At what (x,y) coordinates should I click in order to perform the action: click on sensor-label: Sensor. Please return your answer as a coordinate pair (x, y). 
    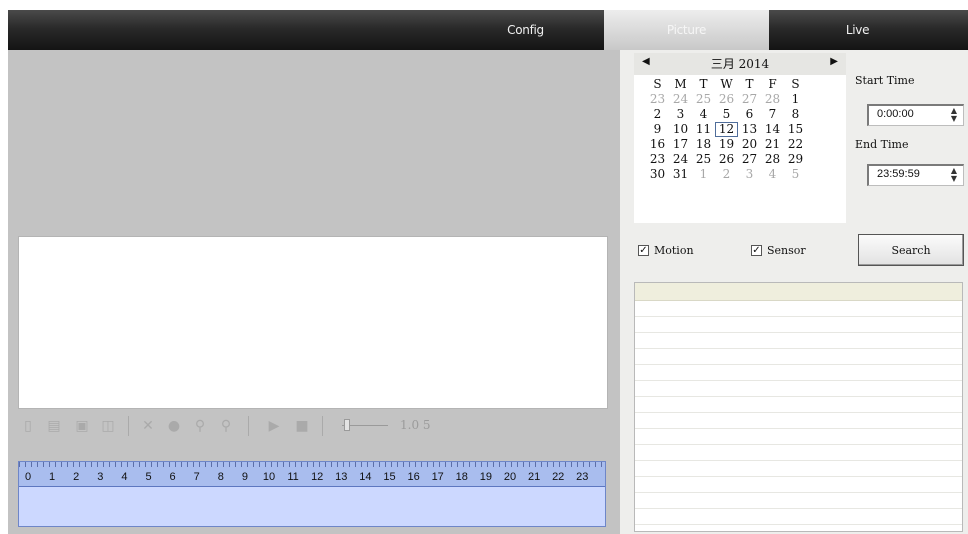
    Looking at the image, I should click on (786, 250).